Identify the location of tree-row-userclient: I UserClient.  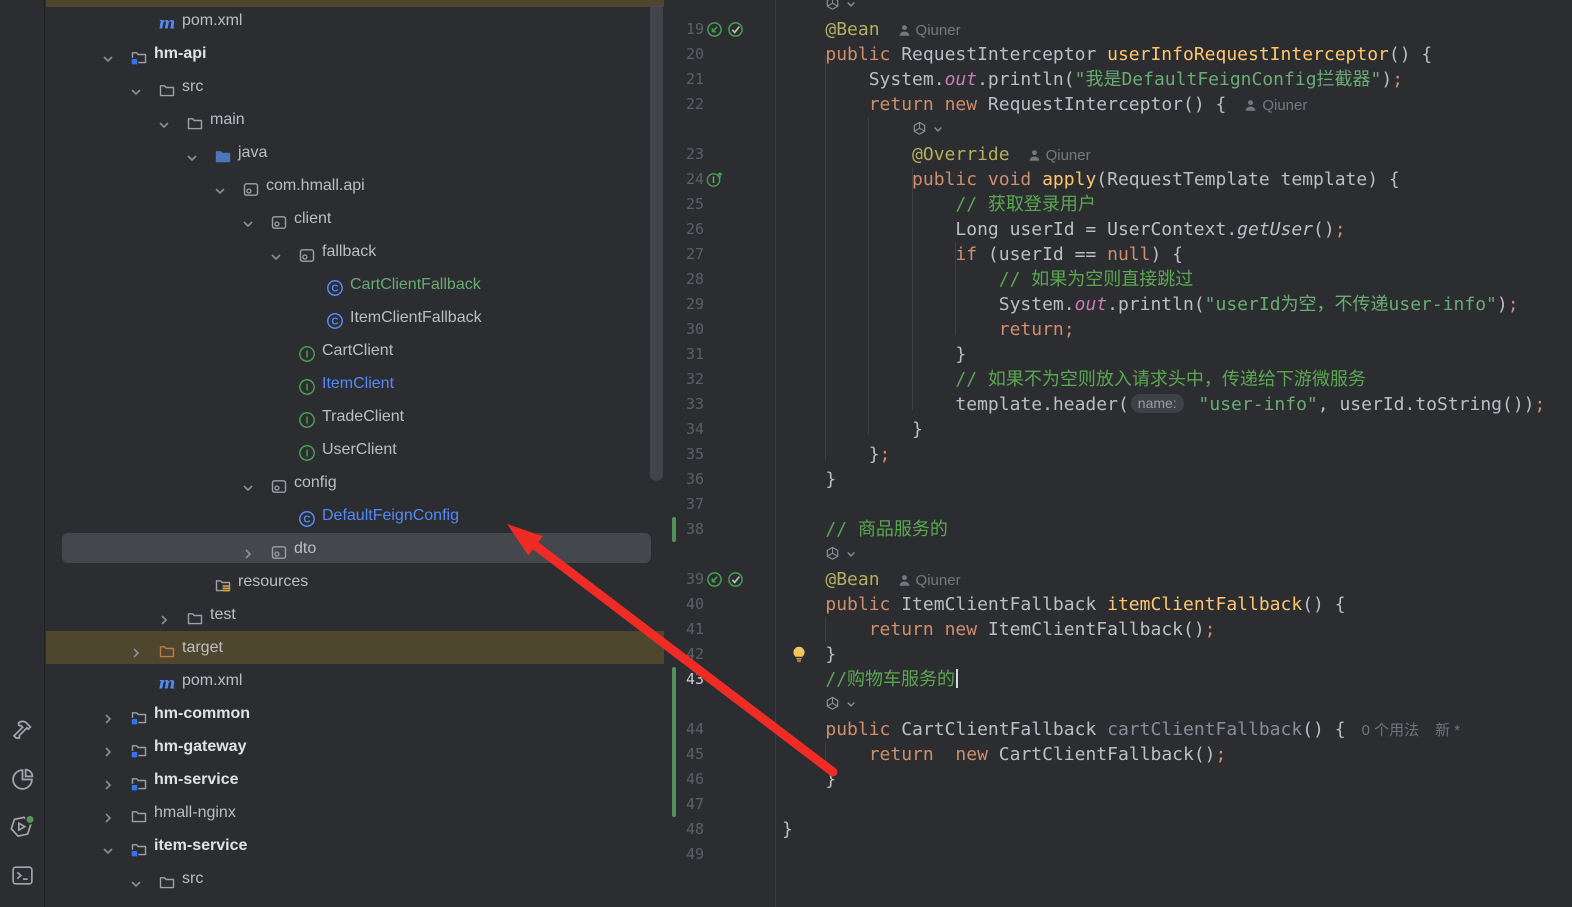
(355, 449).